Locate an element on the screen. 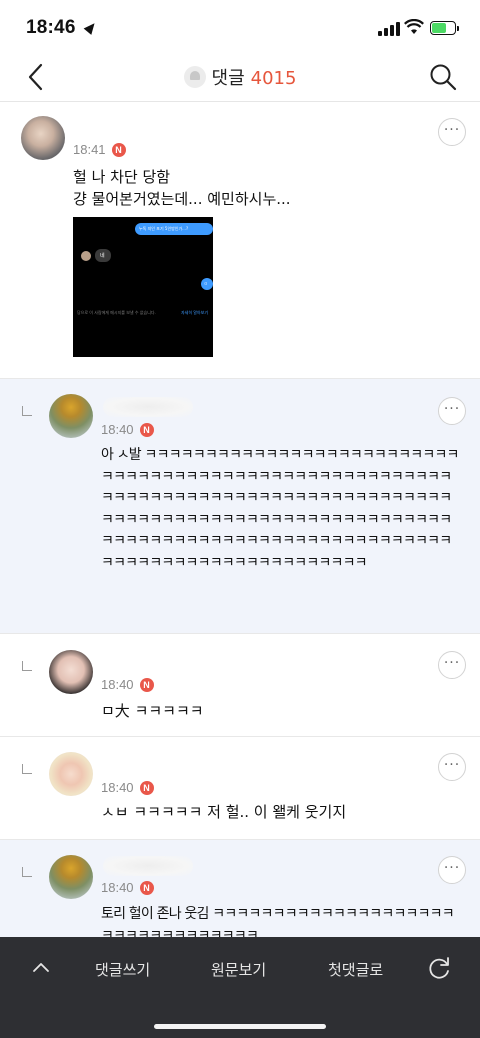 This screenshot has width=480, height=1038. comments-header: 댓글 4015 is located at coordinates (240, 79).